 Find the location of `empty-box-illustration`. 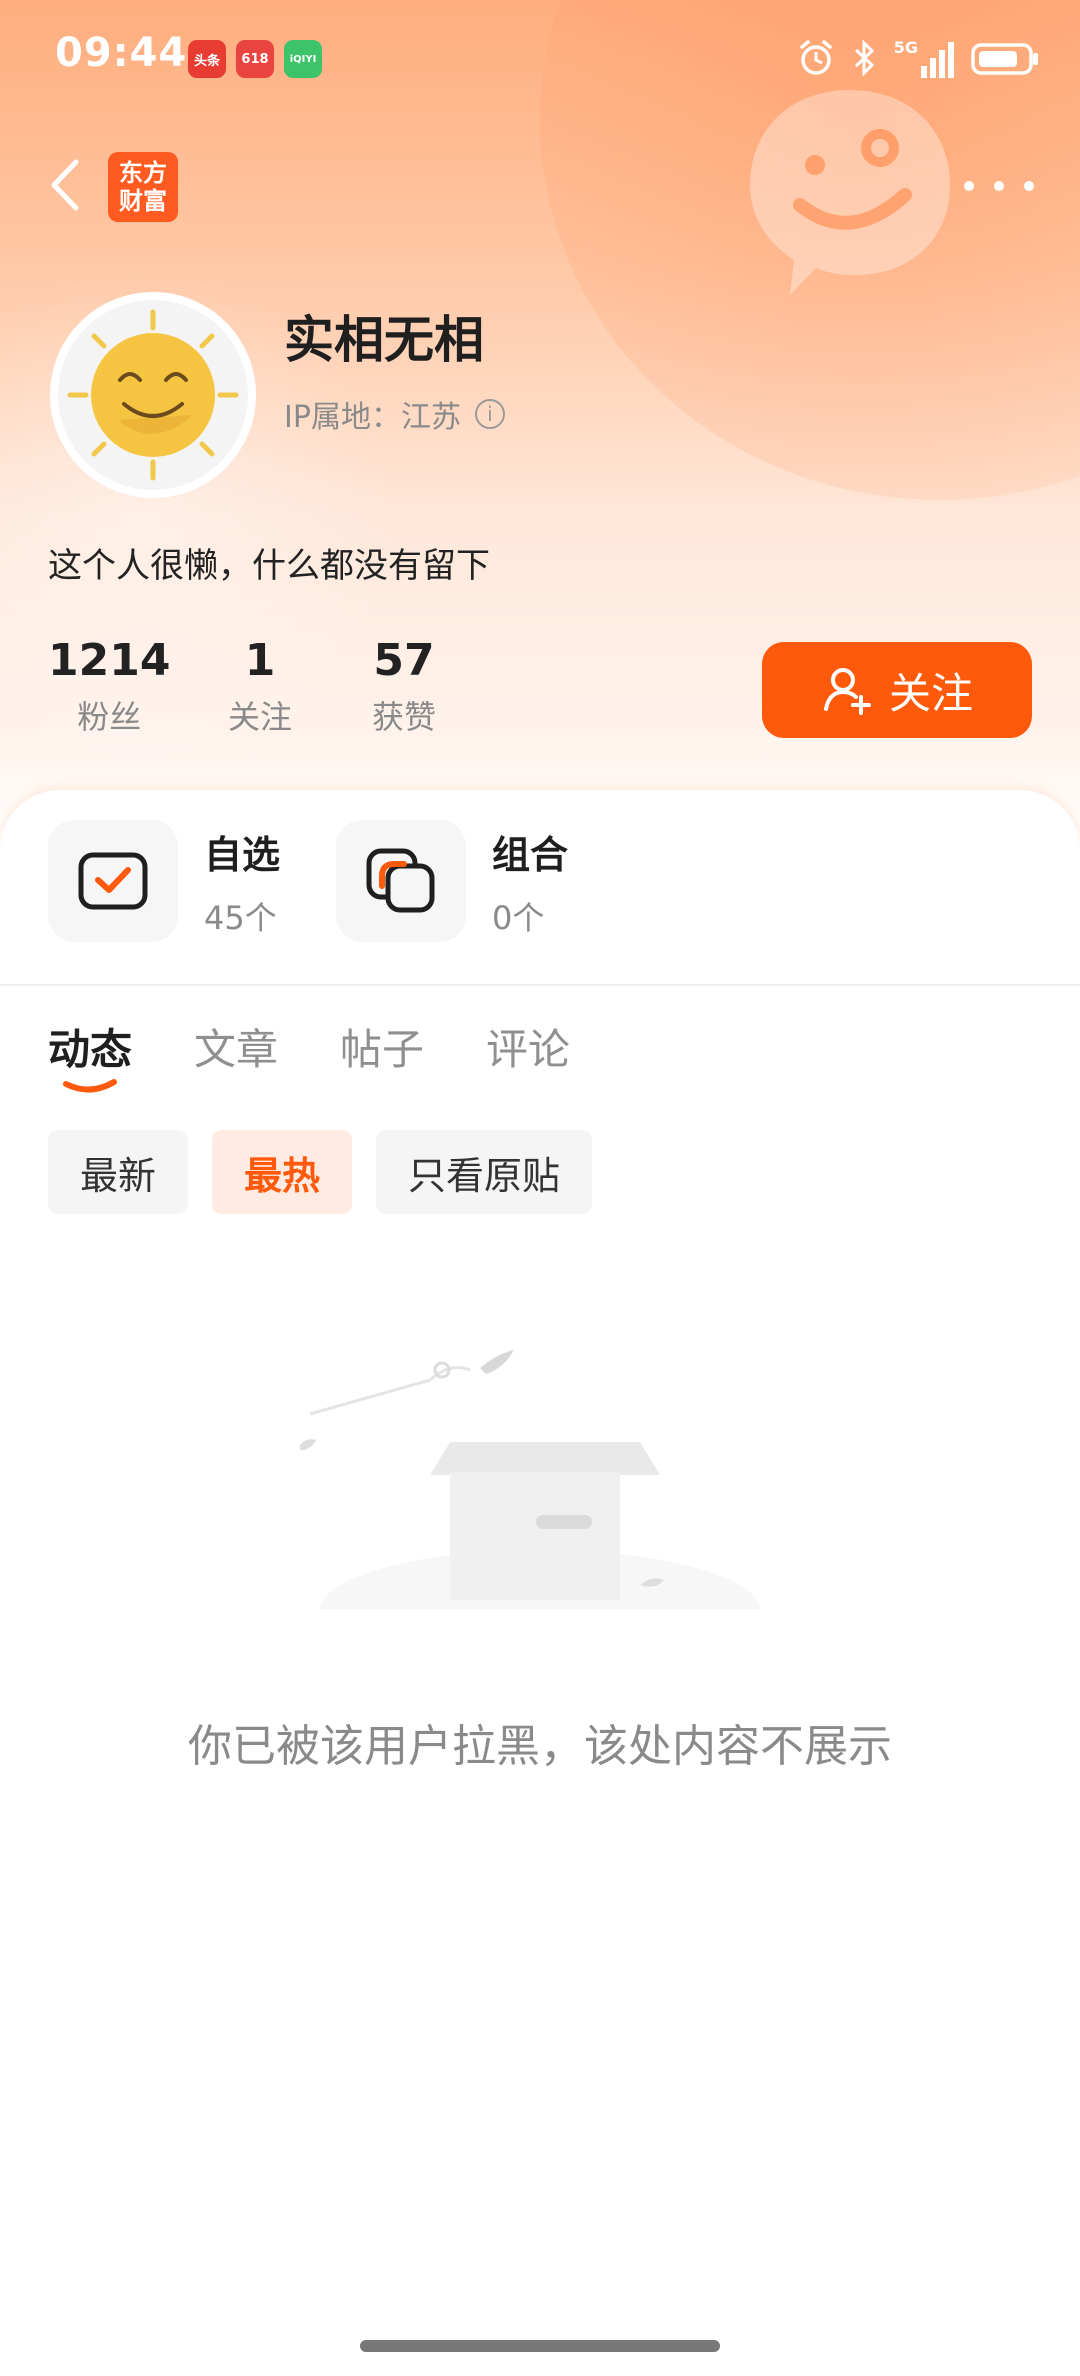

empty-box-illustration is located at coordinates (540, 1490).